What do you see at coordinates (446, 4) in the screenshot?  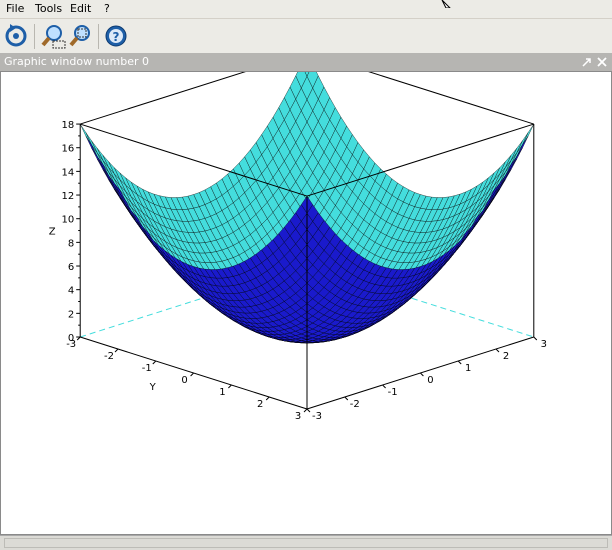 I see `mouse-cursor-icon` at bounding box center [446, 4].